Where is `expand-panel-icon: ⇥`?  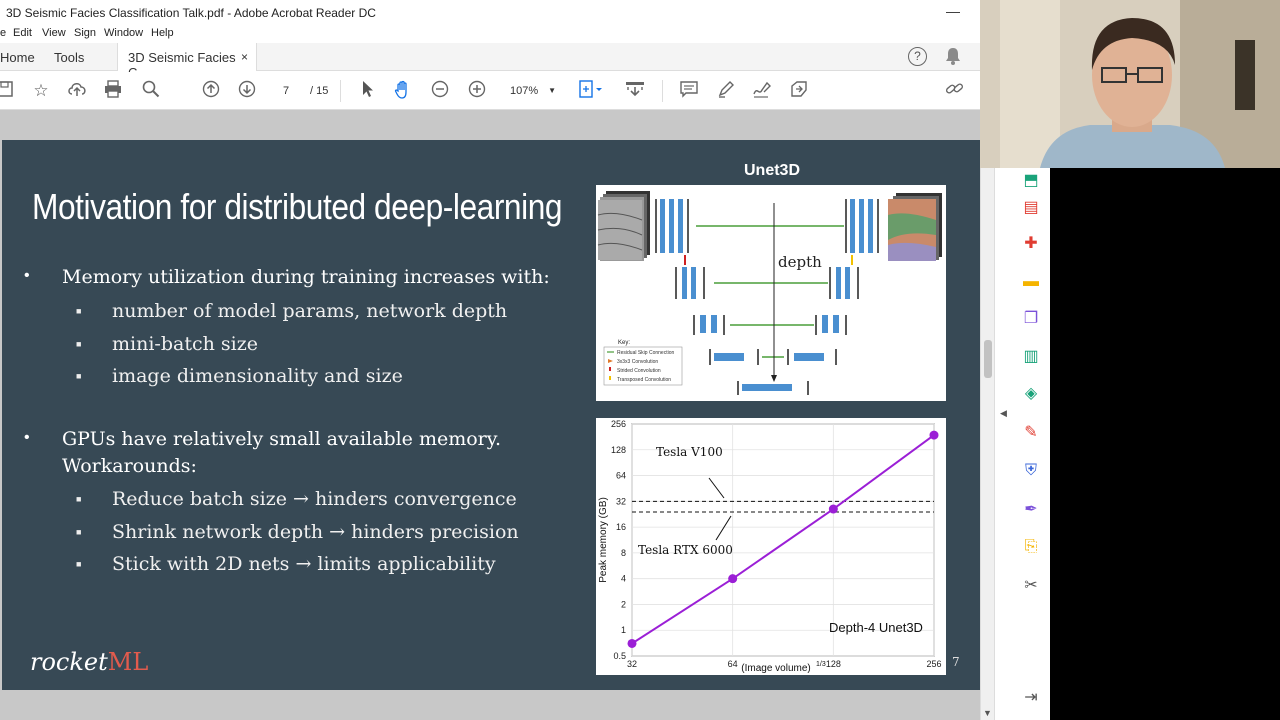 expand-panel-icon: ⇥ is located at coordinates (1031, 698).